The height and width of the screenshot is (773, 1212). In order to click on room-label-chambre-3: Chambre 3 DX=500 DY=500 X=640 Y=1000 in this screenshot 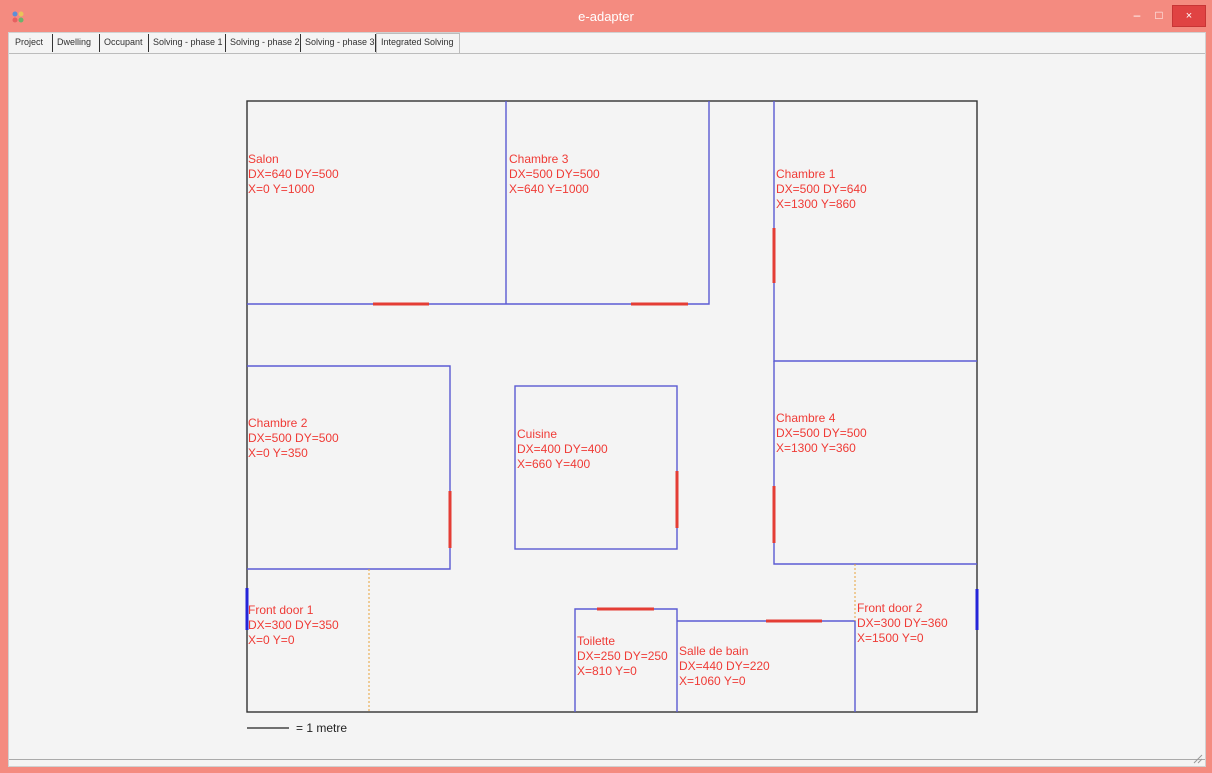, I will do `click(554, 174)`.